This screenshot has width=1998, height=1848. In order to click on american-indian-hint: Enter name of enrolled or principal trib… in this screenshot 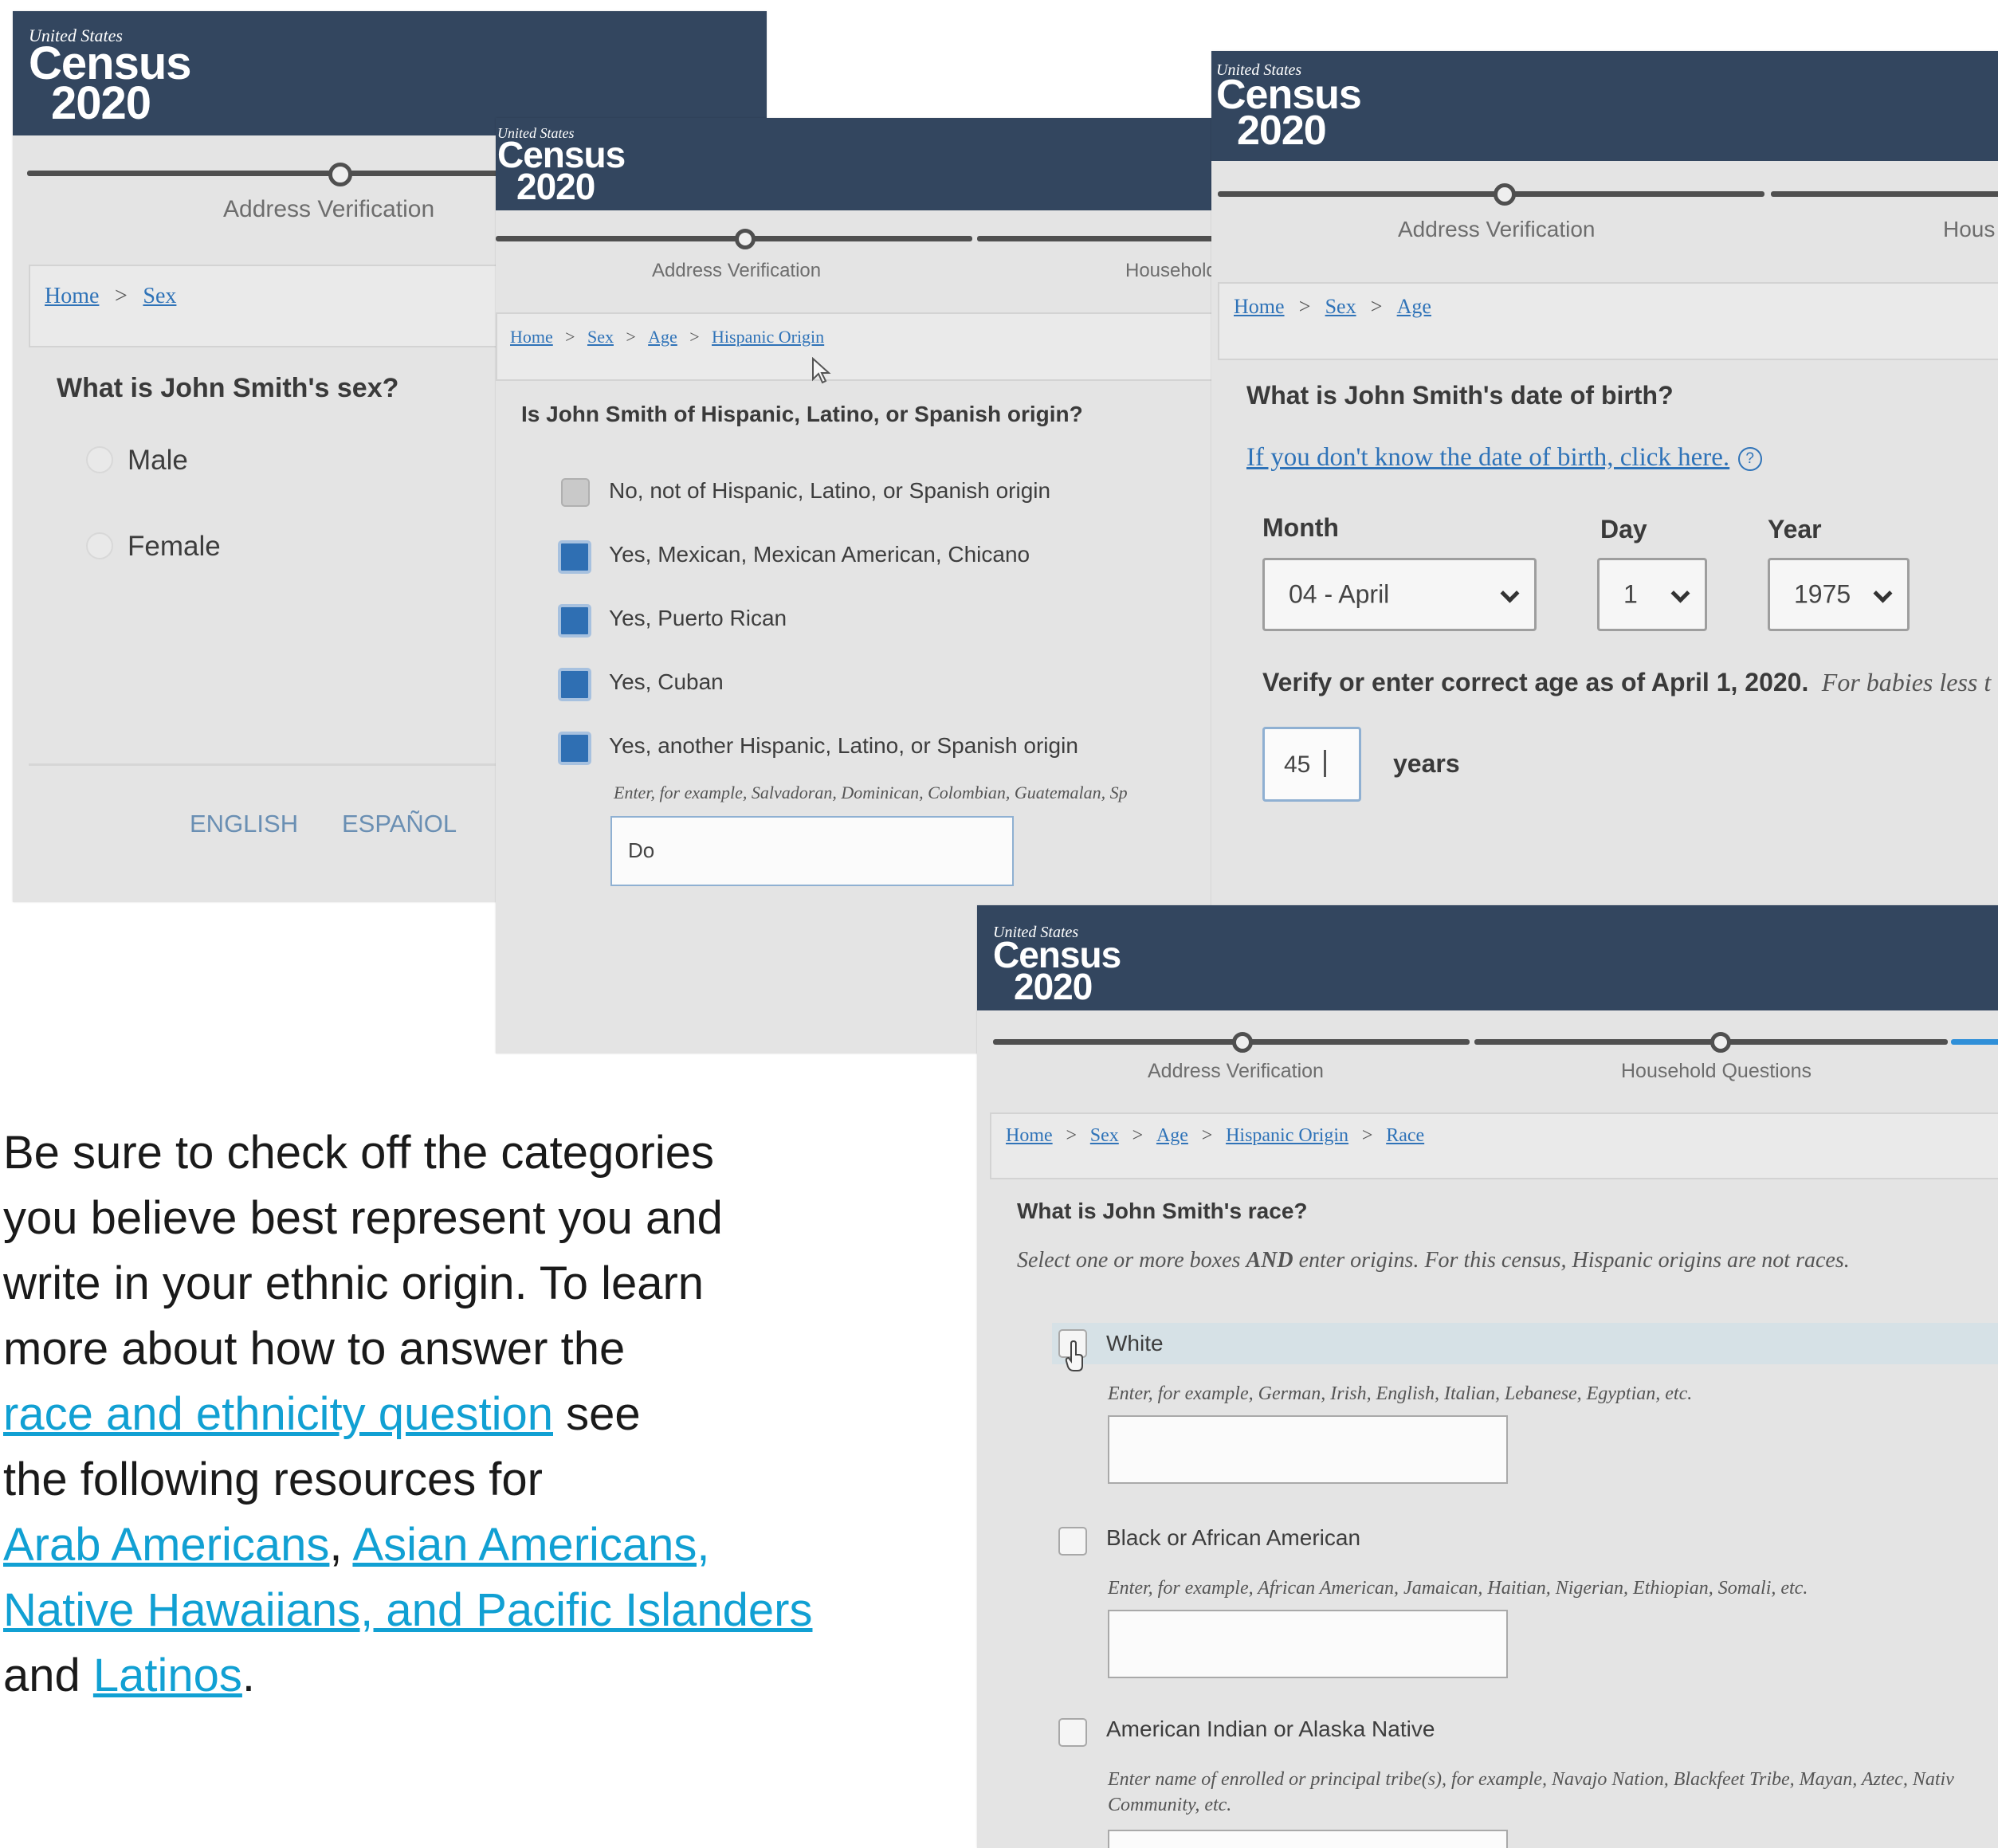, I will do `click(1531, 1779)`.